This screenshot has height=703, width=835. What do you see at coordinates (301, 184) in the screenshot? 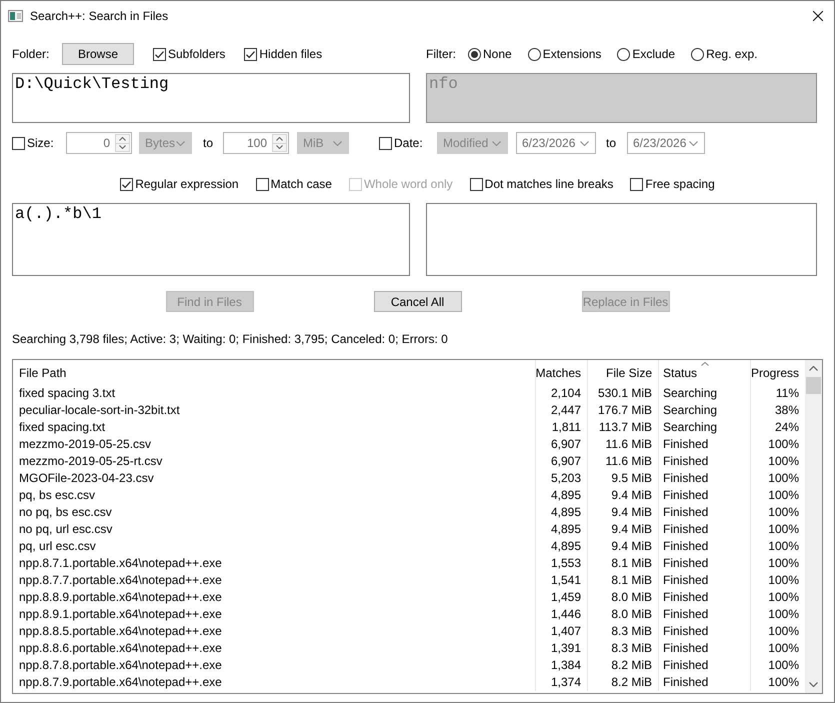
I see `checkbox-label: Match case` at bounding box center [301, 184].